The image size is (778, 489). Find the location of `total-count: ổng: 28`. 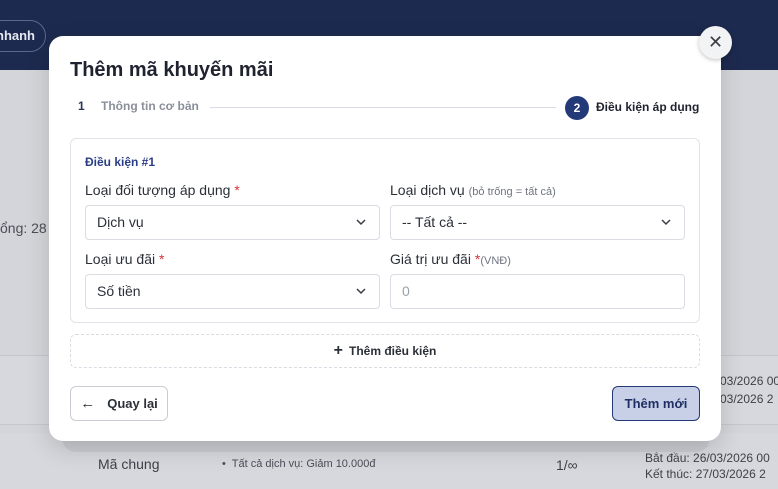

total-count: ổng: 28 is located at coordinates (23, 228).